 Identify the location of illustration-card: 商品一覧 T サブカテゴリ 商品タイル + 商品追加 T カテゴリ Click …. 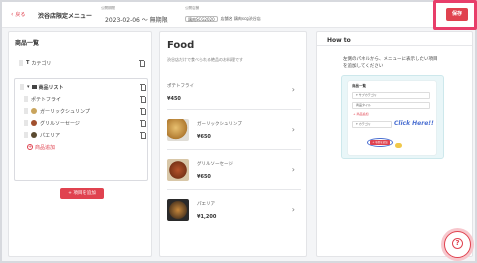
(392, 118).